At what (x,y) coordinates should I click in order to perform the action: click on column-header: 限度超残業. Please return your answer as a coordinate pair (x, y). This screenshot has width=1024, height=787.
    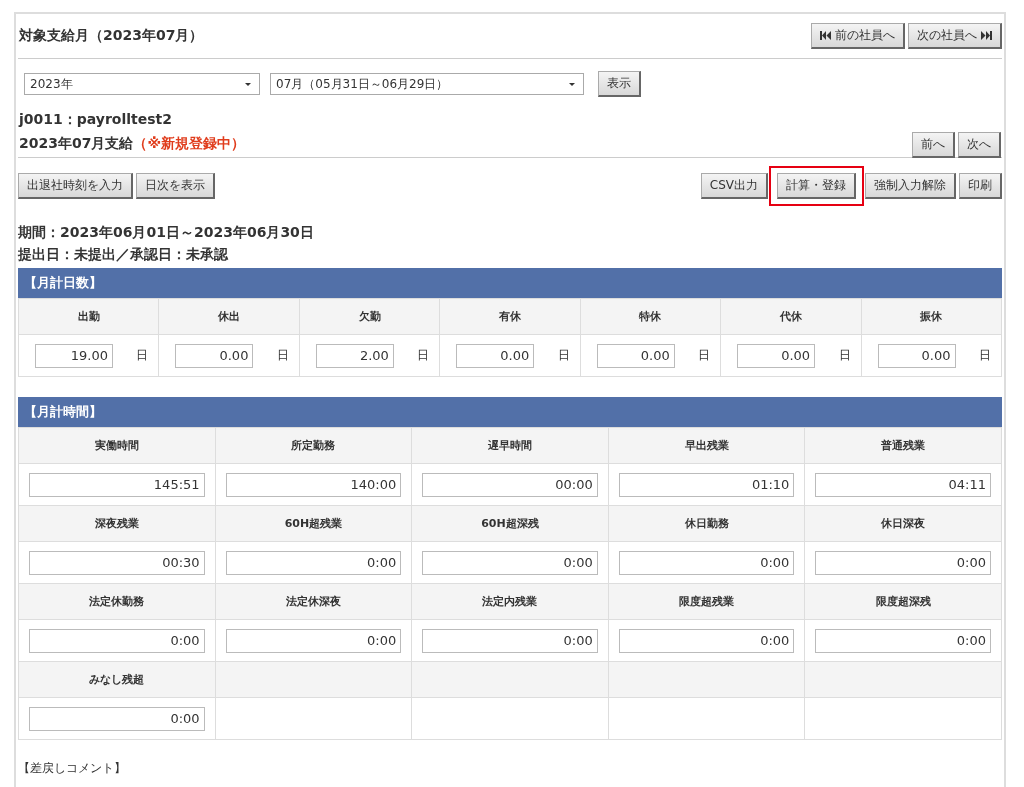
    Looking at the image, I should click on (706, 601).